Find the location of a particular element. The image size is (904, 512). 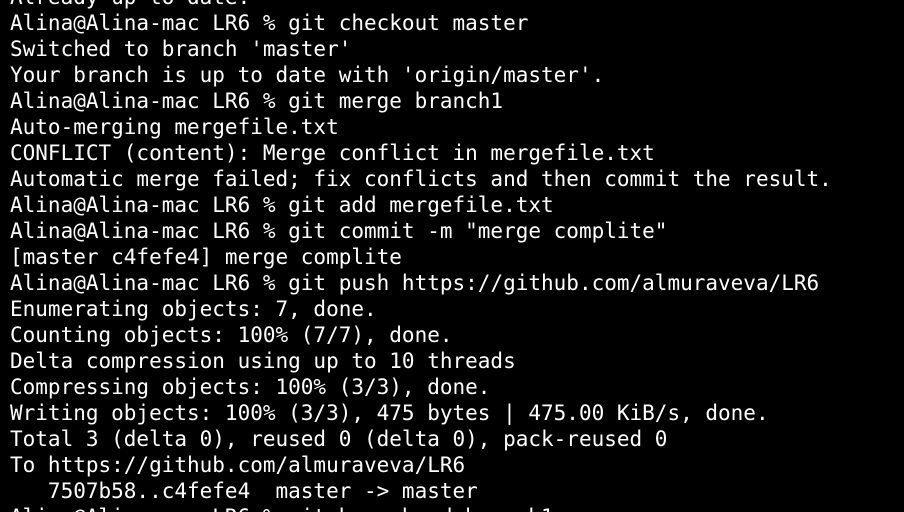

terminal-line: To https://github.com/almuraveva/LR6 is located at coordinates (238, 465).